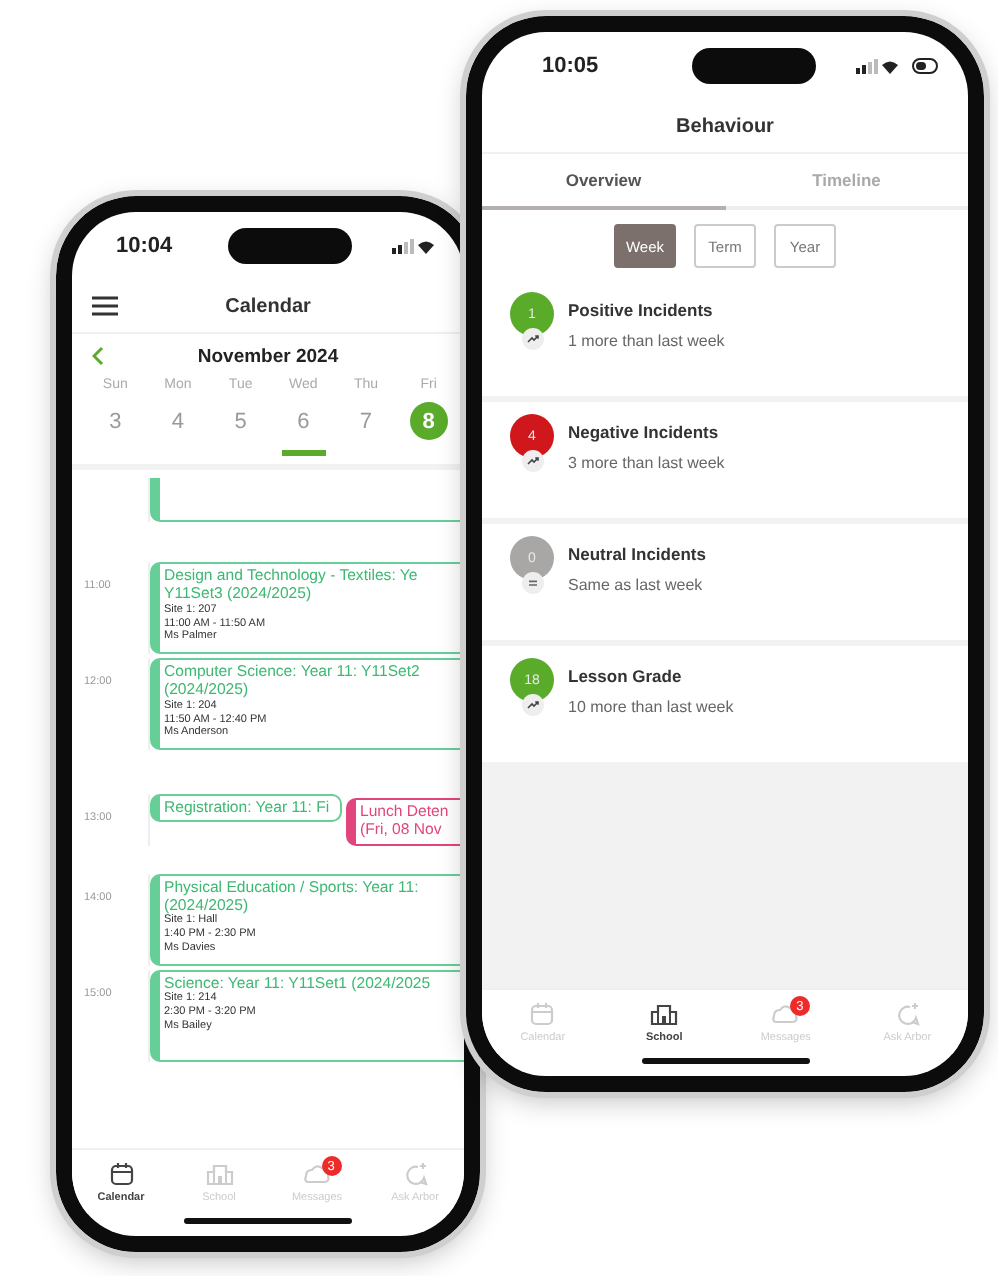 The height and width of the screenshot is (1276, 998). I want to click on battery-icon, so click(926, 66).